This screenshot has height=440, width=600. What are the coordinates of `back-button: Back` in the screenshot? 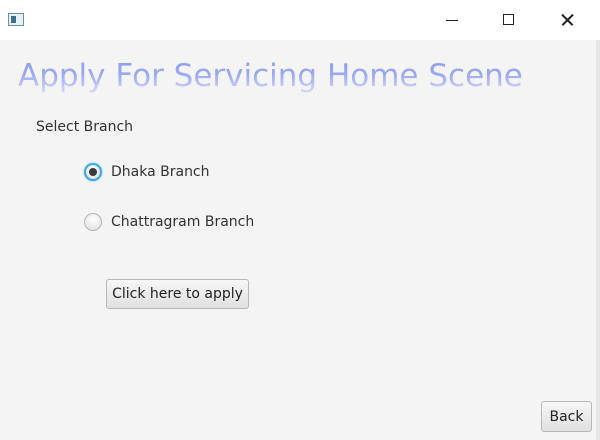 It's located at (566, 416).